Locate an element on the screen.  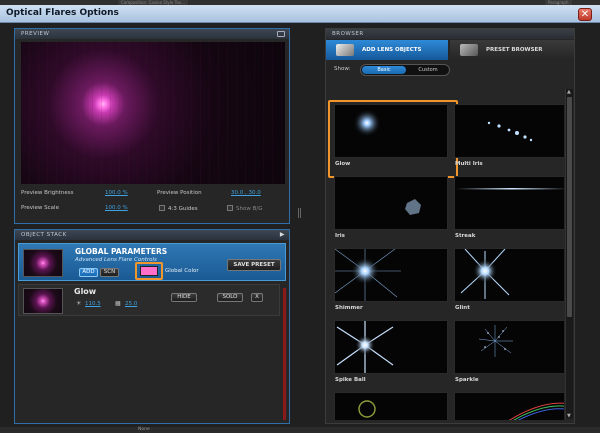
lens-thumb-iris is located at coordinates (391, 203).